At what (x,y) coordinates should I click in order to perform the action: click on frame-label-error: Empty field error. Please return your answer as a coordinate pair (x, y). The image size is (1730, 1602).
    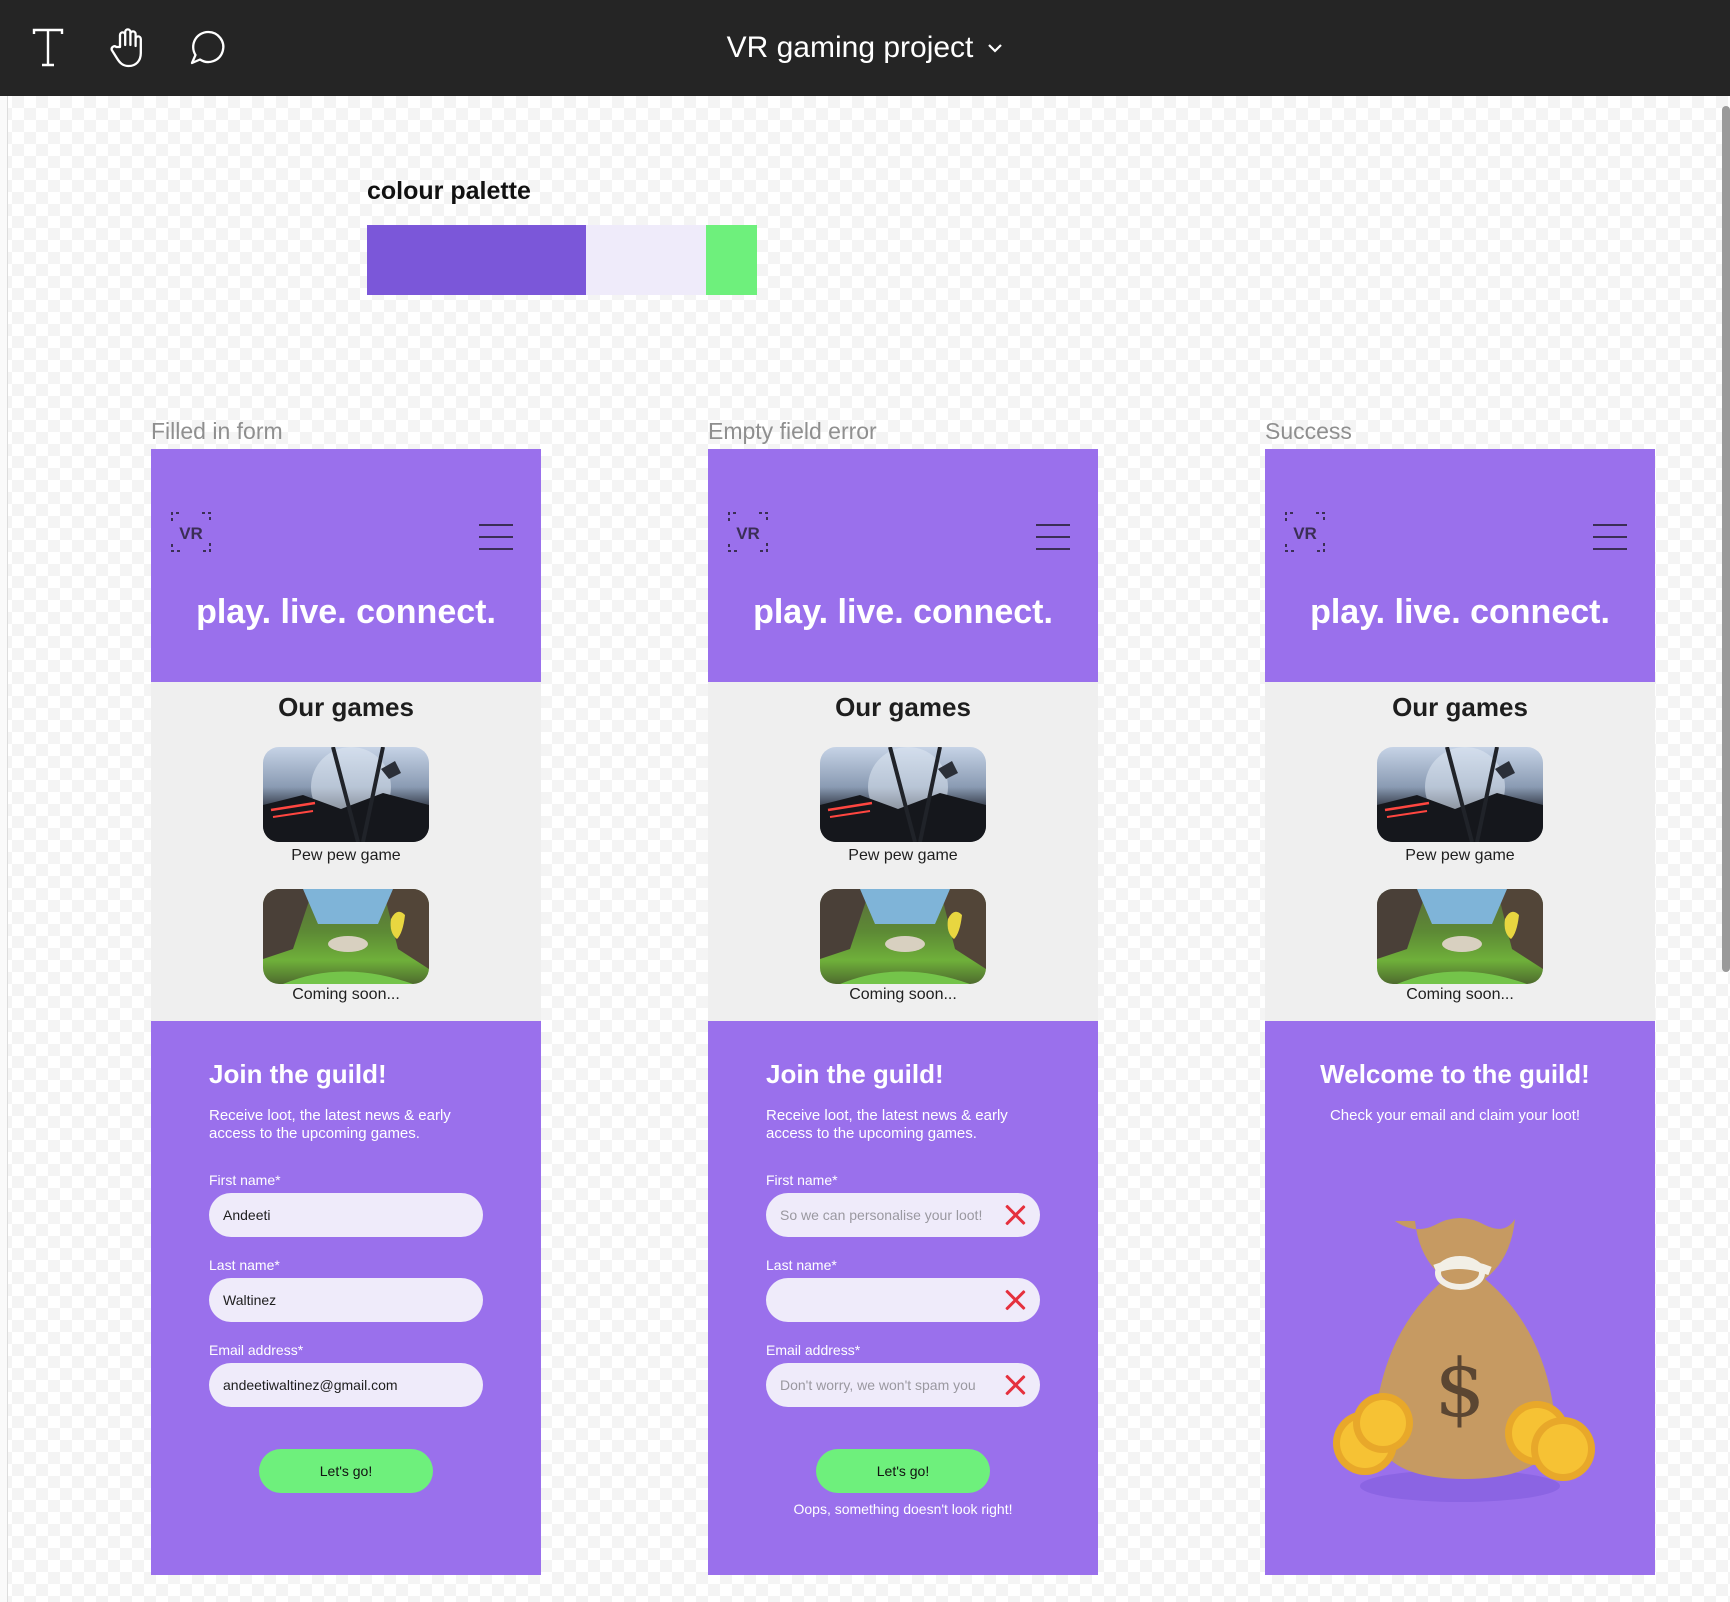
    Looking at the image, I should click on (792, 431).